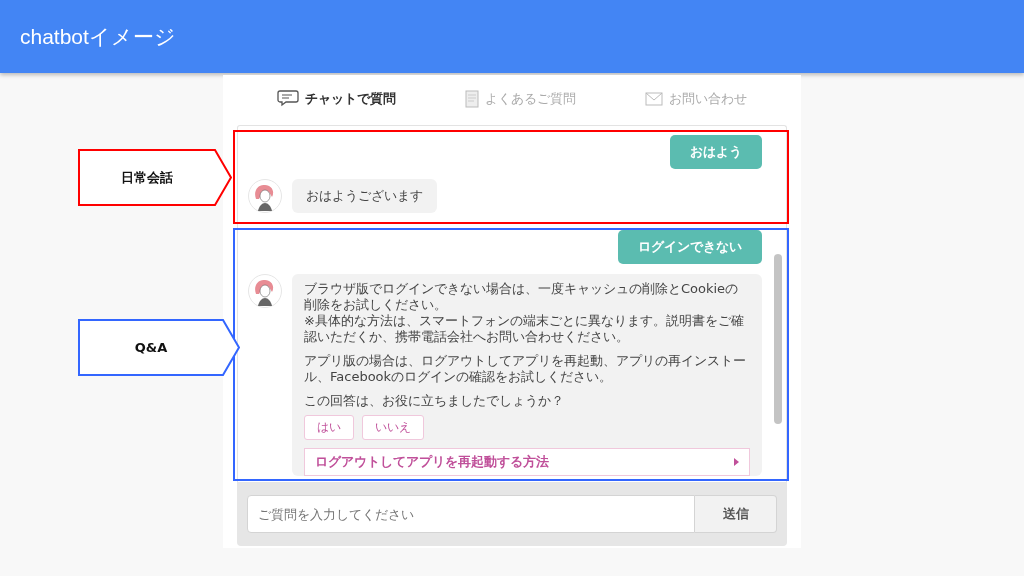 The height and width of the screenshot is (576, 1024). Describe the element at coordinates (288, 99) in the screenshot. I see `chat-bubble-icon` at that location.